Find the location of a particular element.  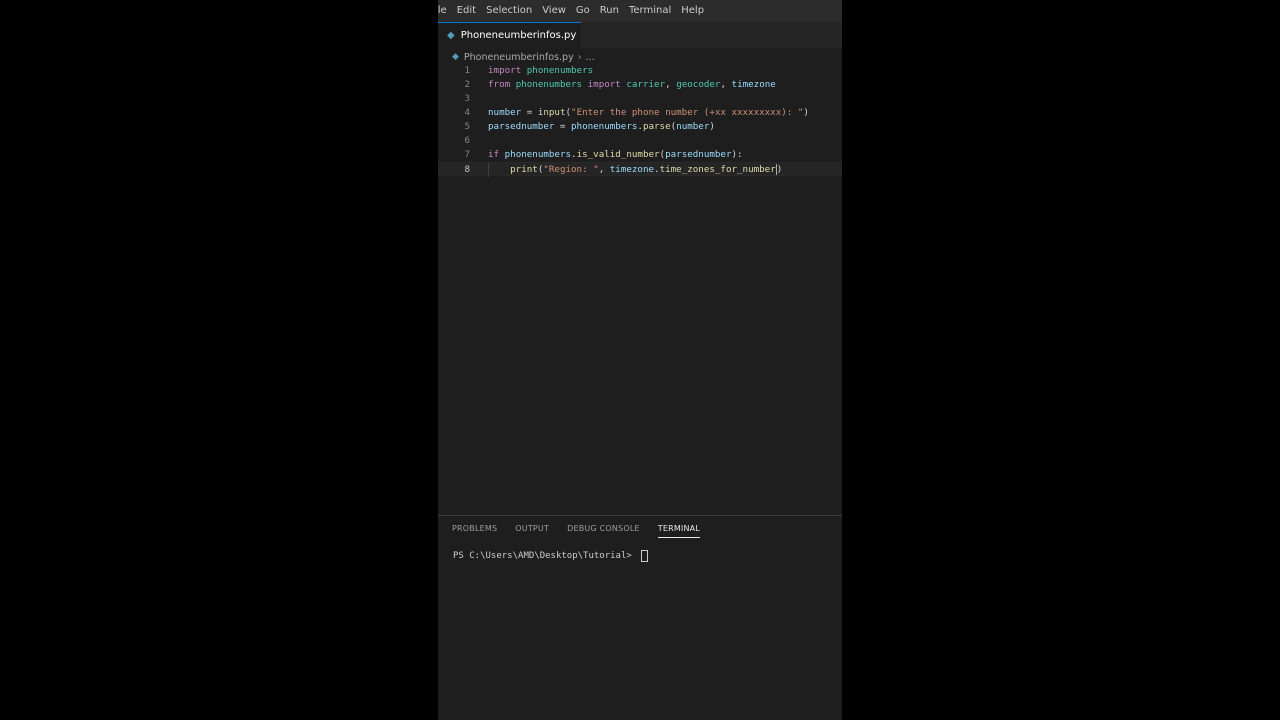

line-number: 1 is located at coordinates (467, 70).